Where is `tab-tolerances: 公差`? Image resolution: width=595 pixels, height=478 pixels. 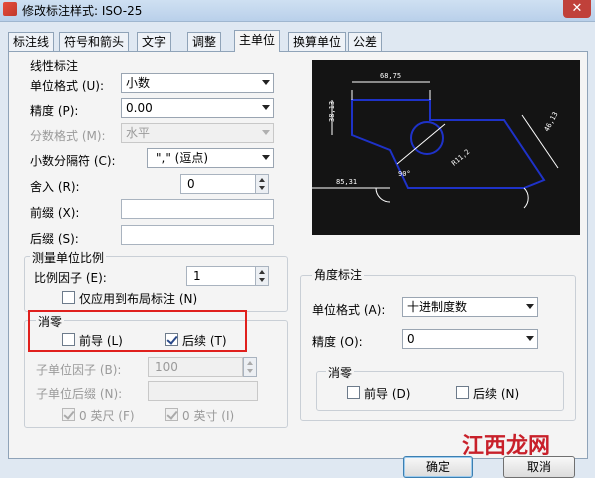 tab-tolerances: 公差 is located at coordinates (365, 41).